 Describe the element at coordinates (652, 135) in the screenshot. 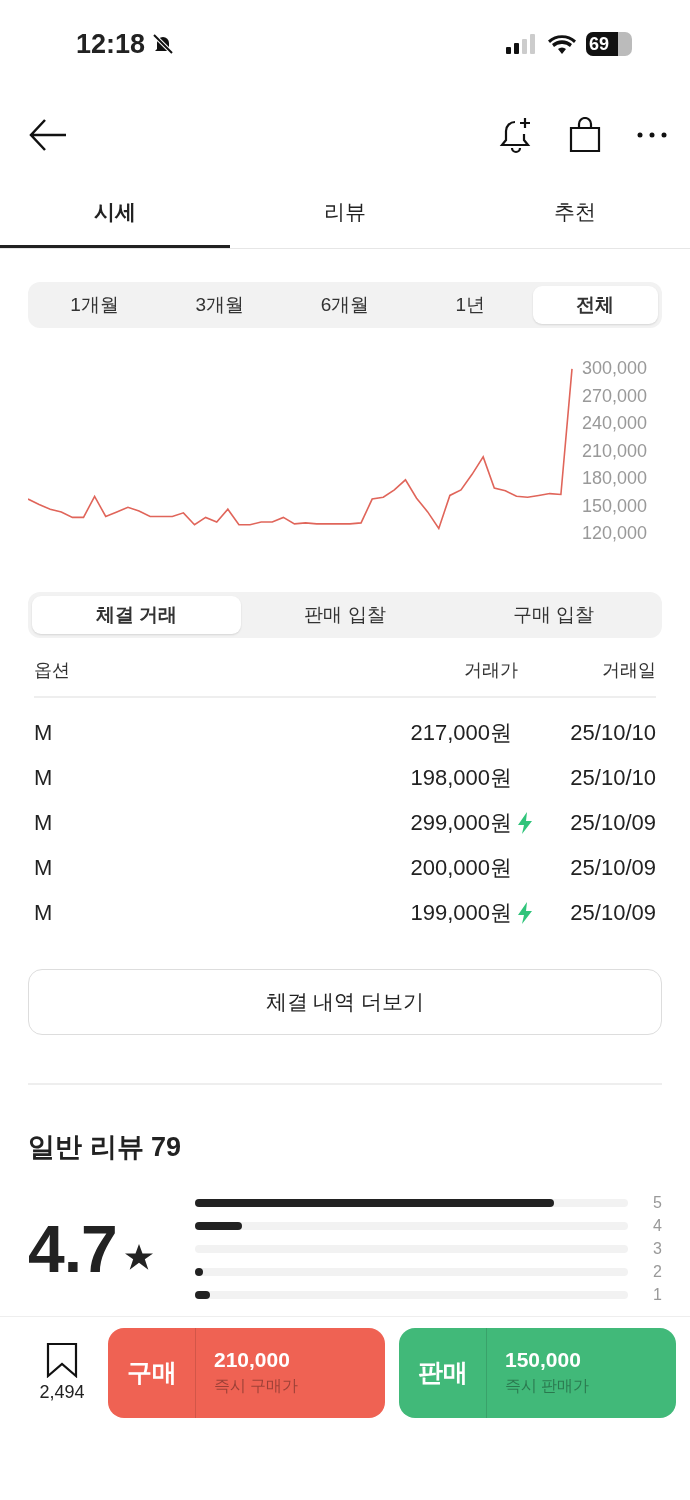

I see `more-icon` at that location.